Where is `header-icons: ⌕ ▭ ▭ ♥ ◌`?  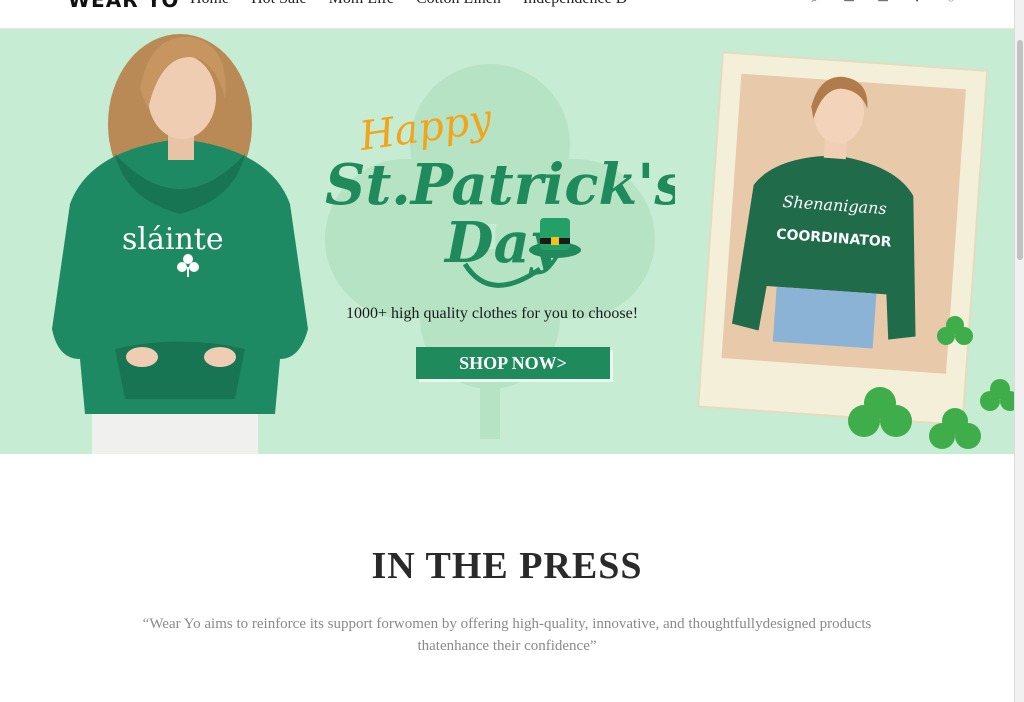 header-icons: ⌕ ▭ ▭ ♥ ◌ is located at coordinates (883, 3).